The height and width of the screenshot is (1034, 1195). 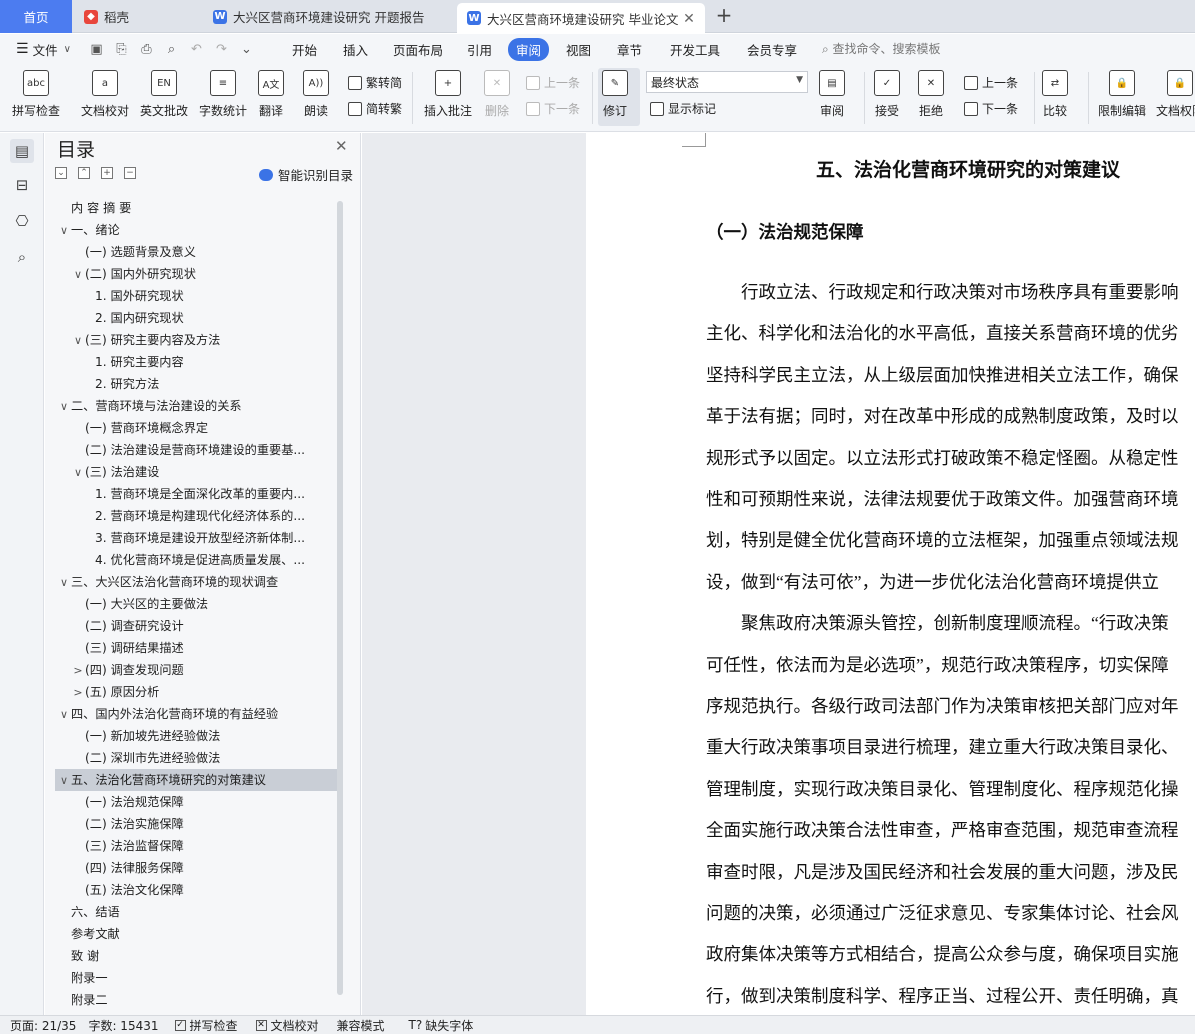 What do you see at coordinates (196, 384) in the screenshot?
I see `toc-item: 2. 研究方法` at bounding box center [196, 384].